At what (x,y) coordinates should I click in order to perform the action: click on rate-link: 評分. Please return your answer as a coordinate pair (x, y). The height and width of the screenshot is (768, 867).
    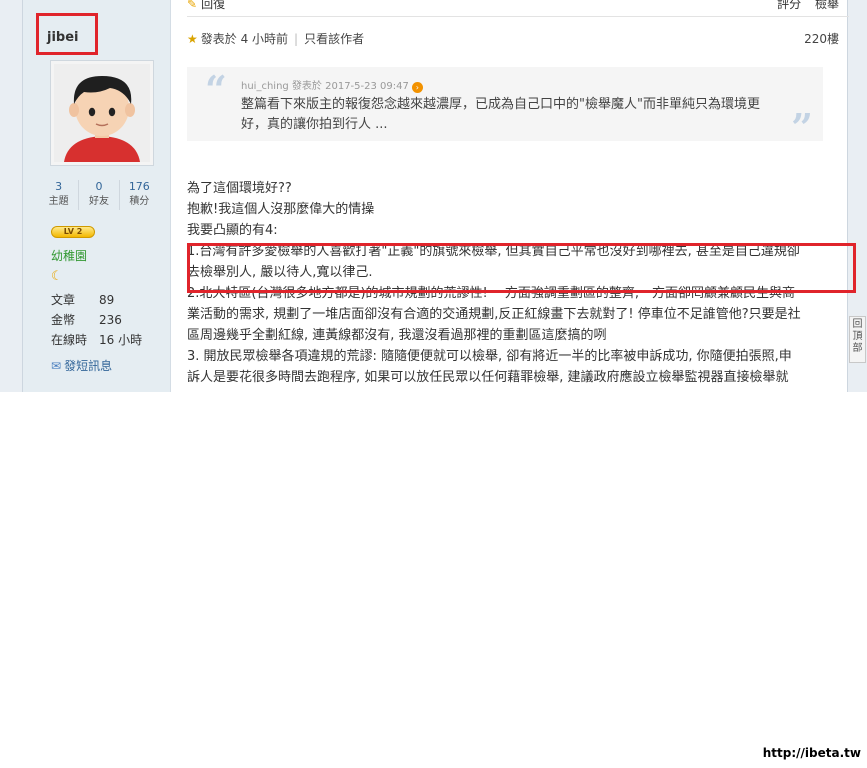
    Looking at the image, I should click on (789, 5).